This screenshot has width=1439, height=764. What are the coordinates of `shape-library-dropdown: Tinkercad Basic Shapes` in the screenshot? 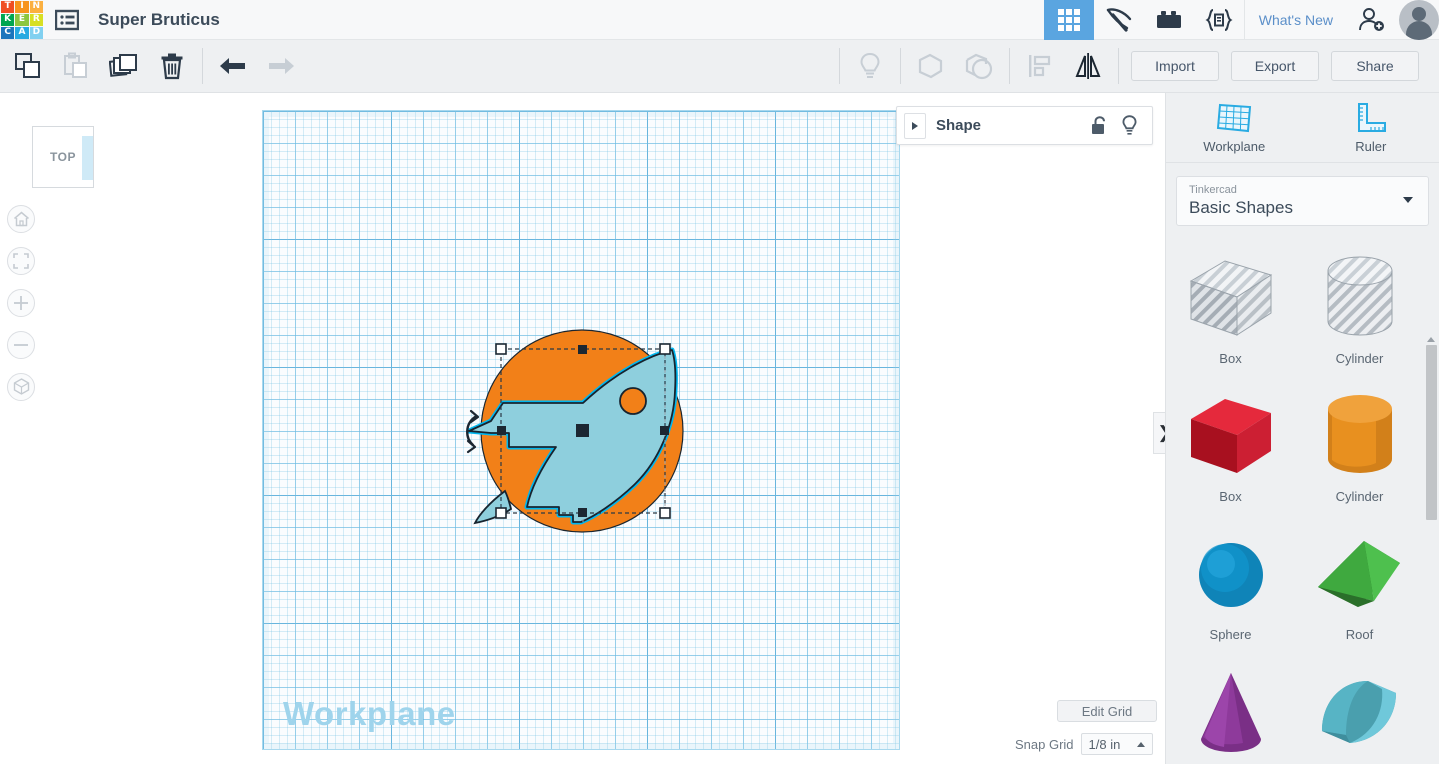 It's located at (1302, 201).